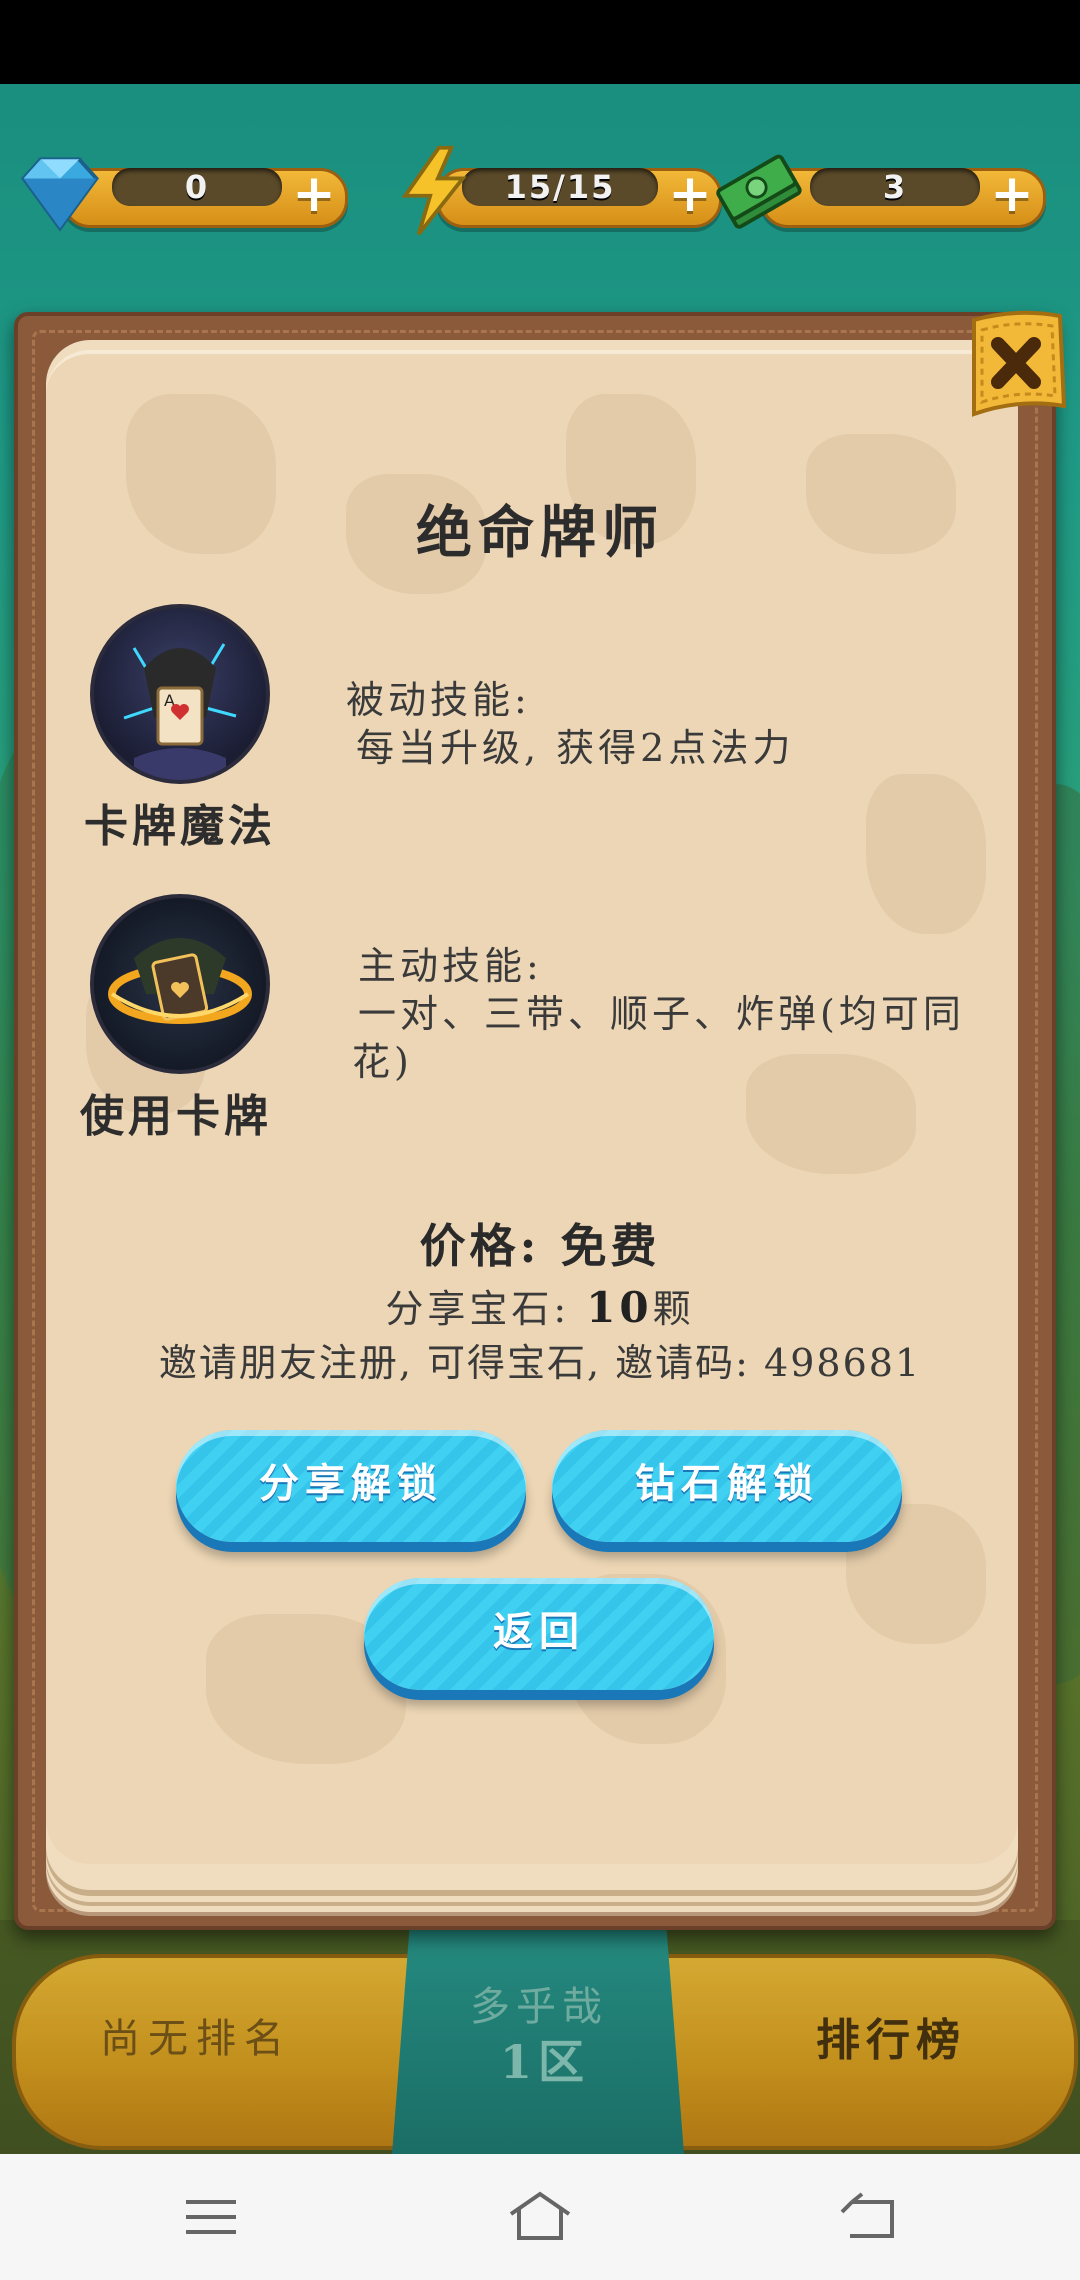  Describe the element at coordinates (434, 190) in the screenshot. I see `lightning-icon` at that location.